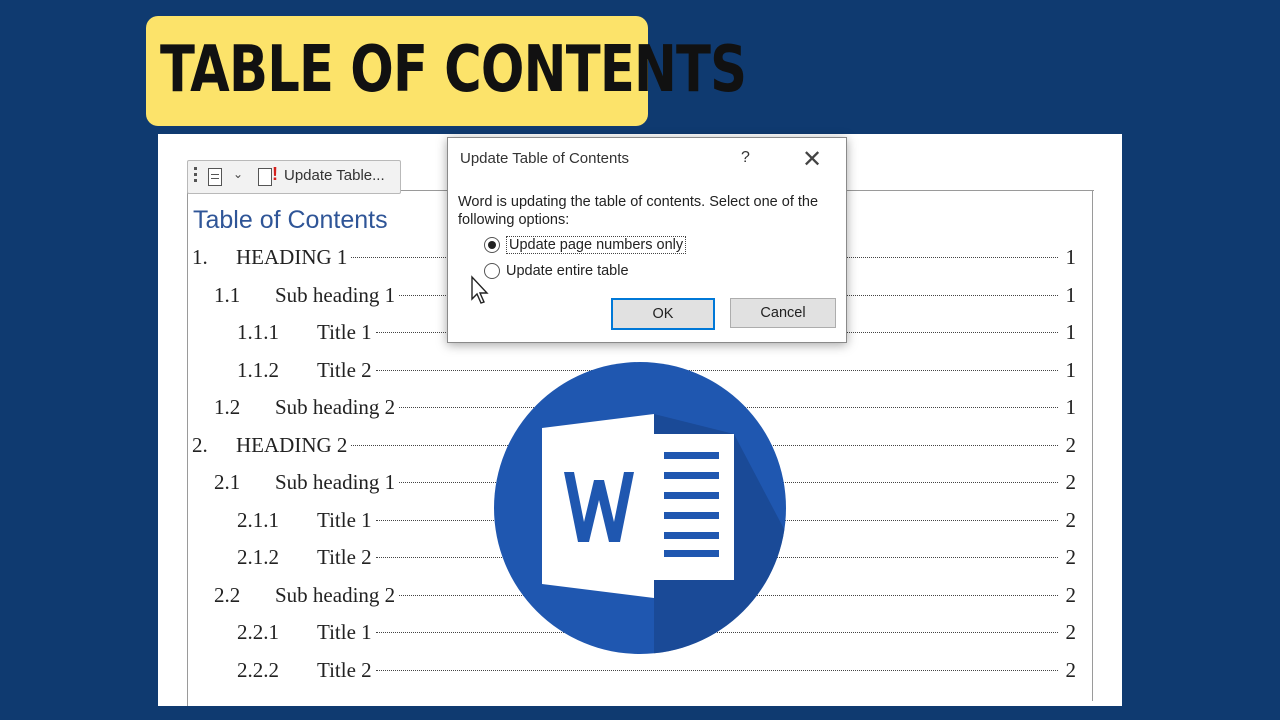  I want to click on close-icon: ✕, so click(812, 159).